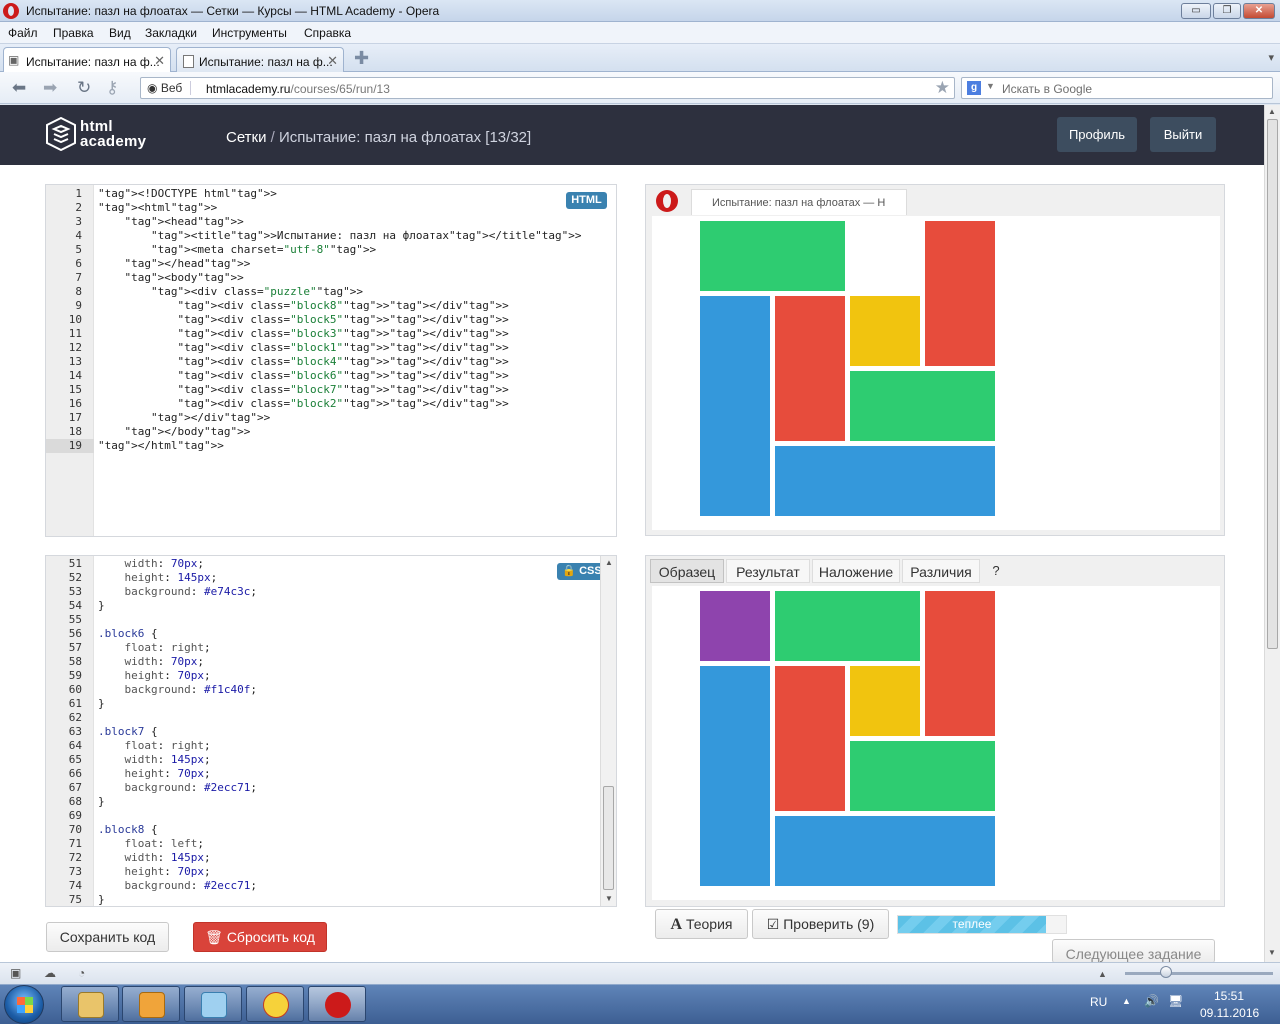  I want to click on css-editor-scrollbar: ▲ ▼, so click(608, 731).